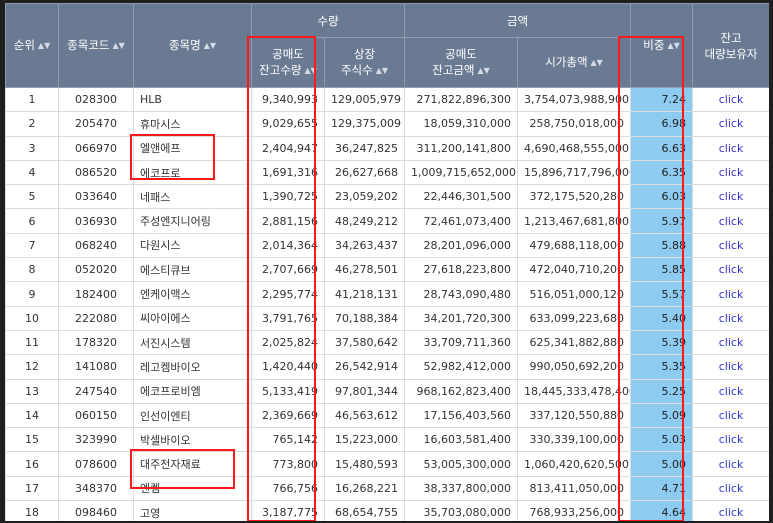 Image resolution: width=773 pixels, height=523 pixels. What do you see at coordinates (96, 464) in the screenshot?
I see `code-cell: 078600` at bounding box center [96, 464].